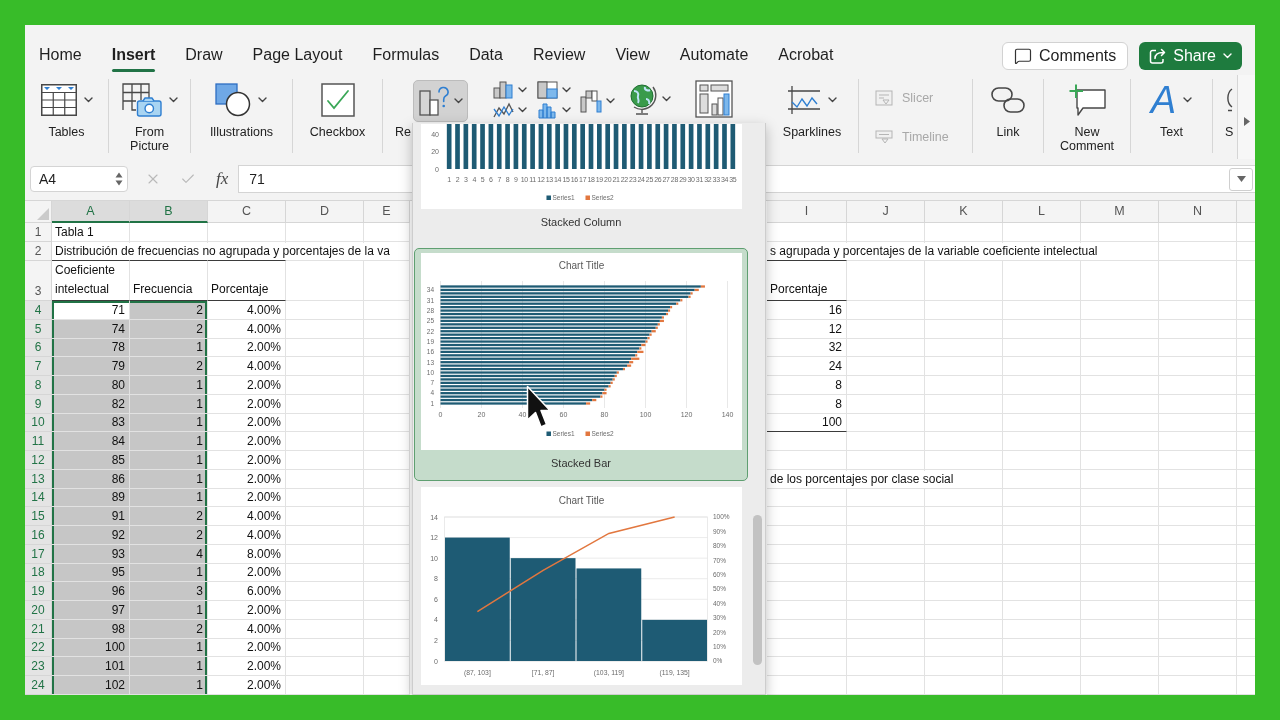  I want to click on table-cell: 101, so click(91, 666).